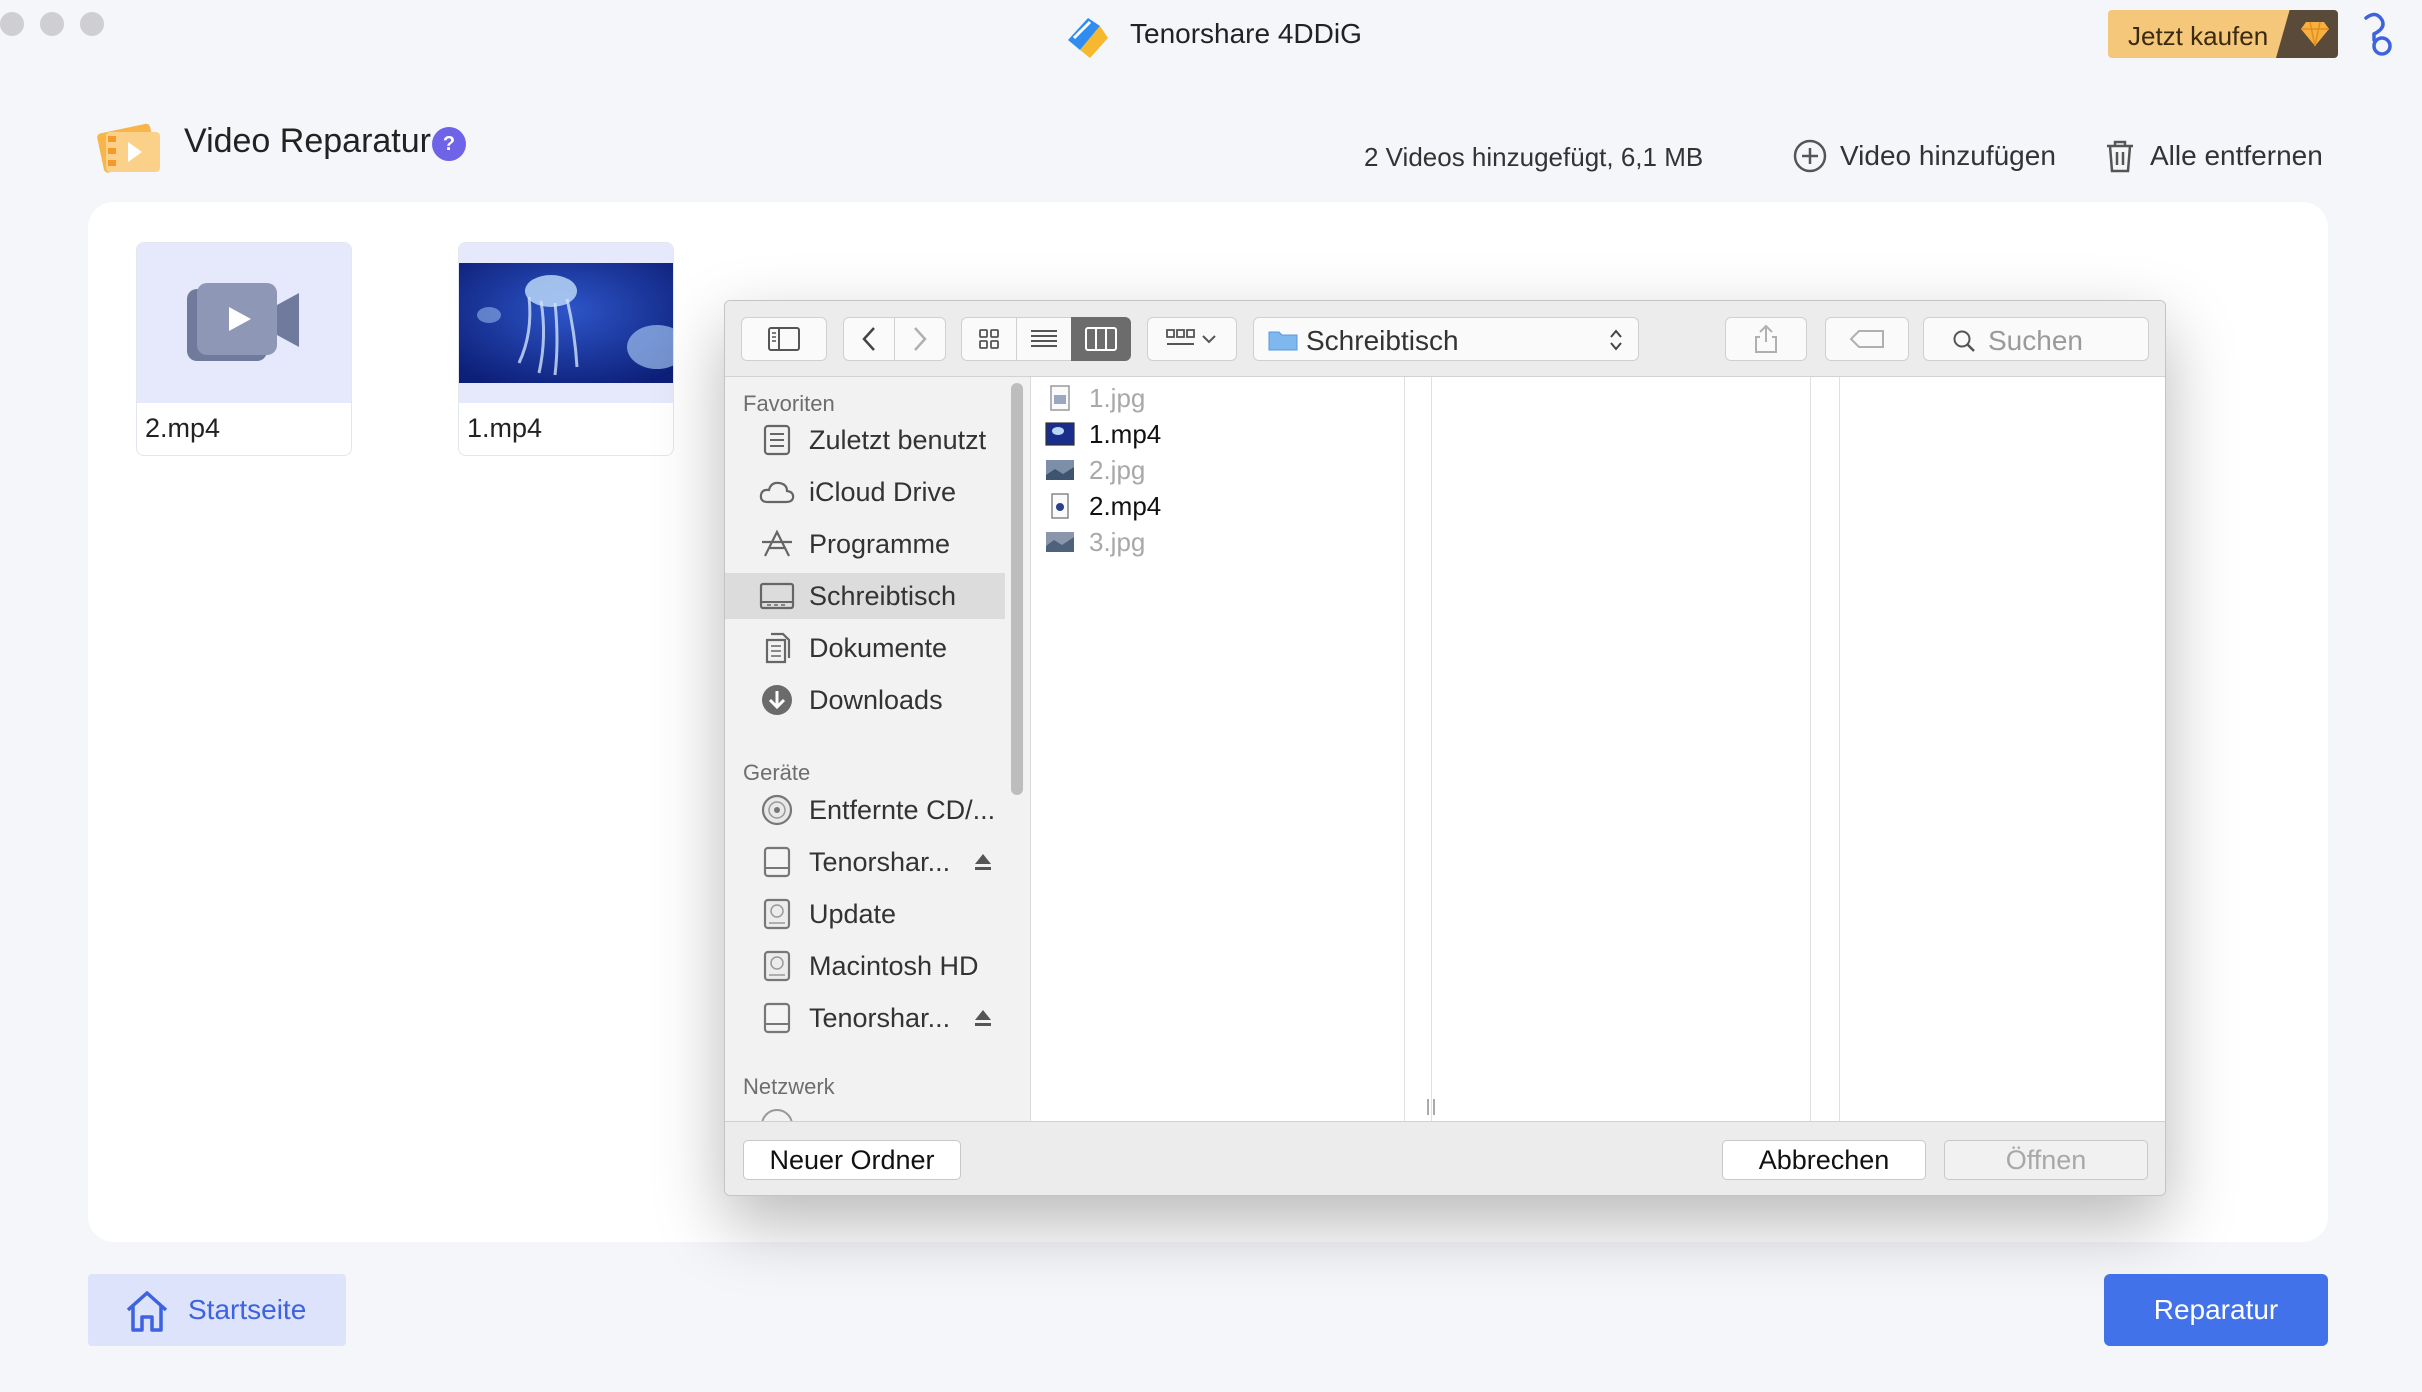 The image size is (2422, 1392). What do you see at coordinates (1017, 589) in the screenshot?
I see `sidebar-scrollbar` at bounding box center [1017, 589].